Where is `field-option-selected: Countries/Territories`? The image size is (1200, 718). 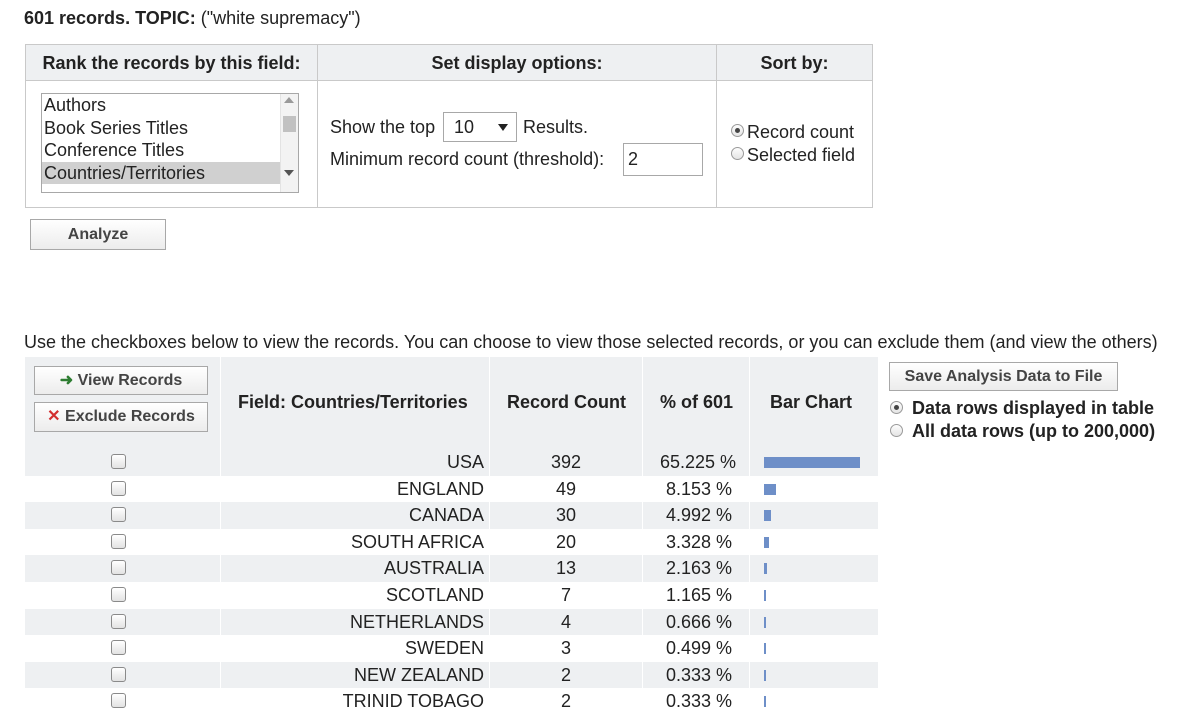
field-option-selected: Countries/Territories is located at coordinates (161, 172).